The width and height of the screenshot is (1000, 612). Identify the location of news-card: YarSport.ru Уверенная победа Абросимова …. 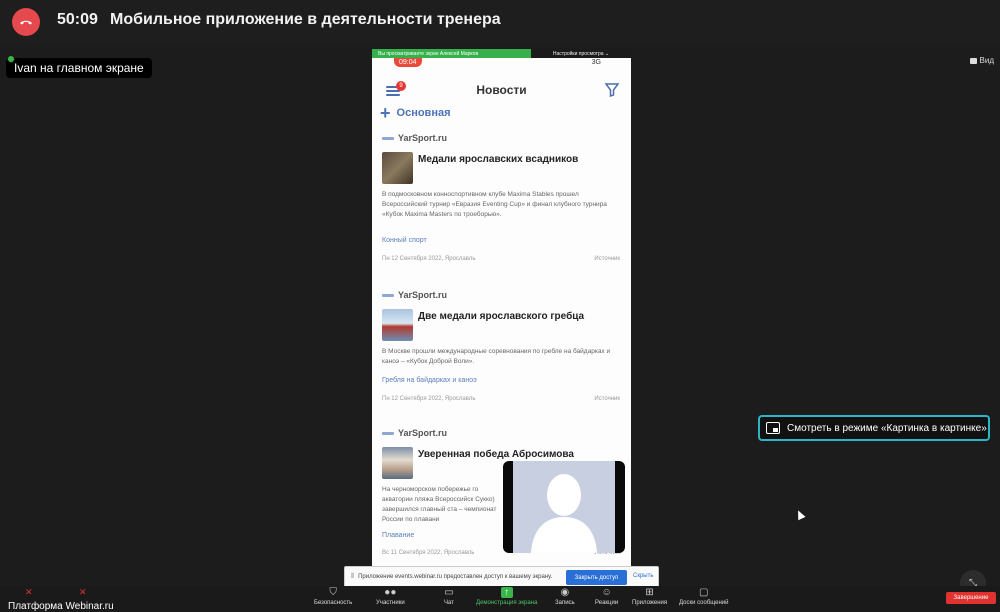
(502, 491).